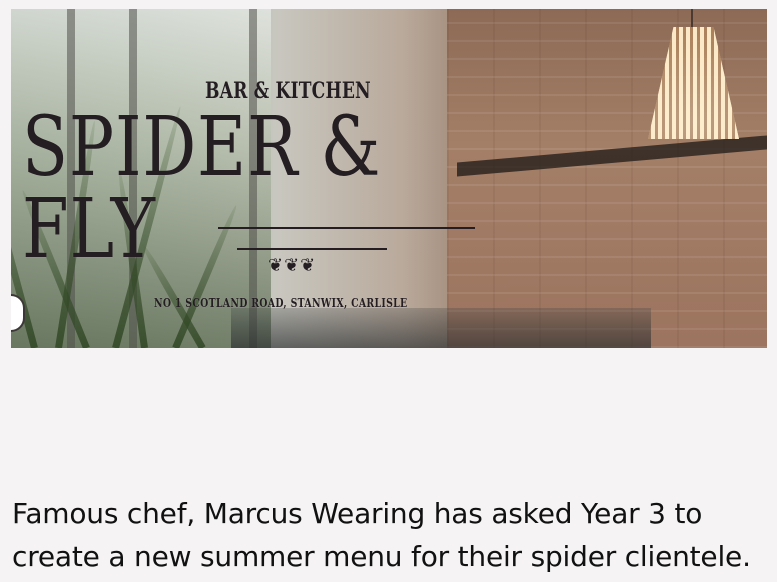  Describe the element at coordinates (281, 303) in the screenshot. I see `logo-address: NO 1 SCOTLAND ROAD, STANWIX, CARLISLE` at that location.